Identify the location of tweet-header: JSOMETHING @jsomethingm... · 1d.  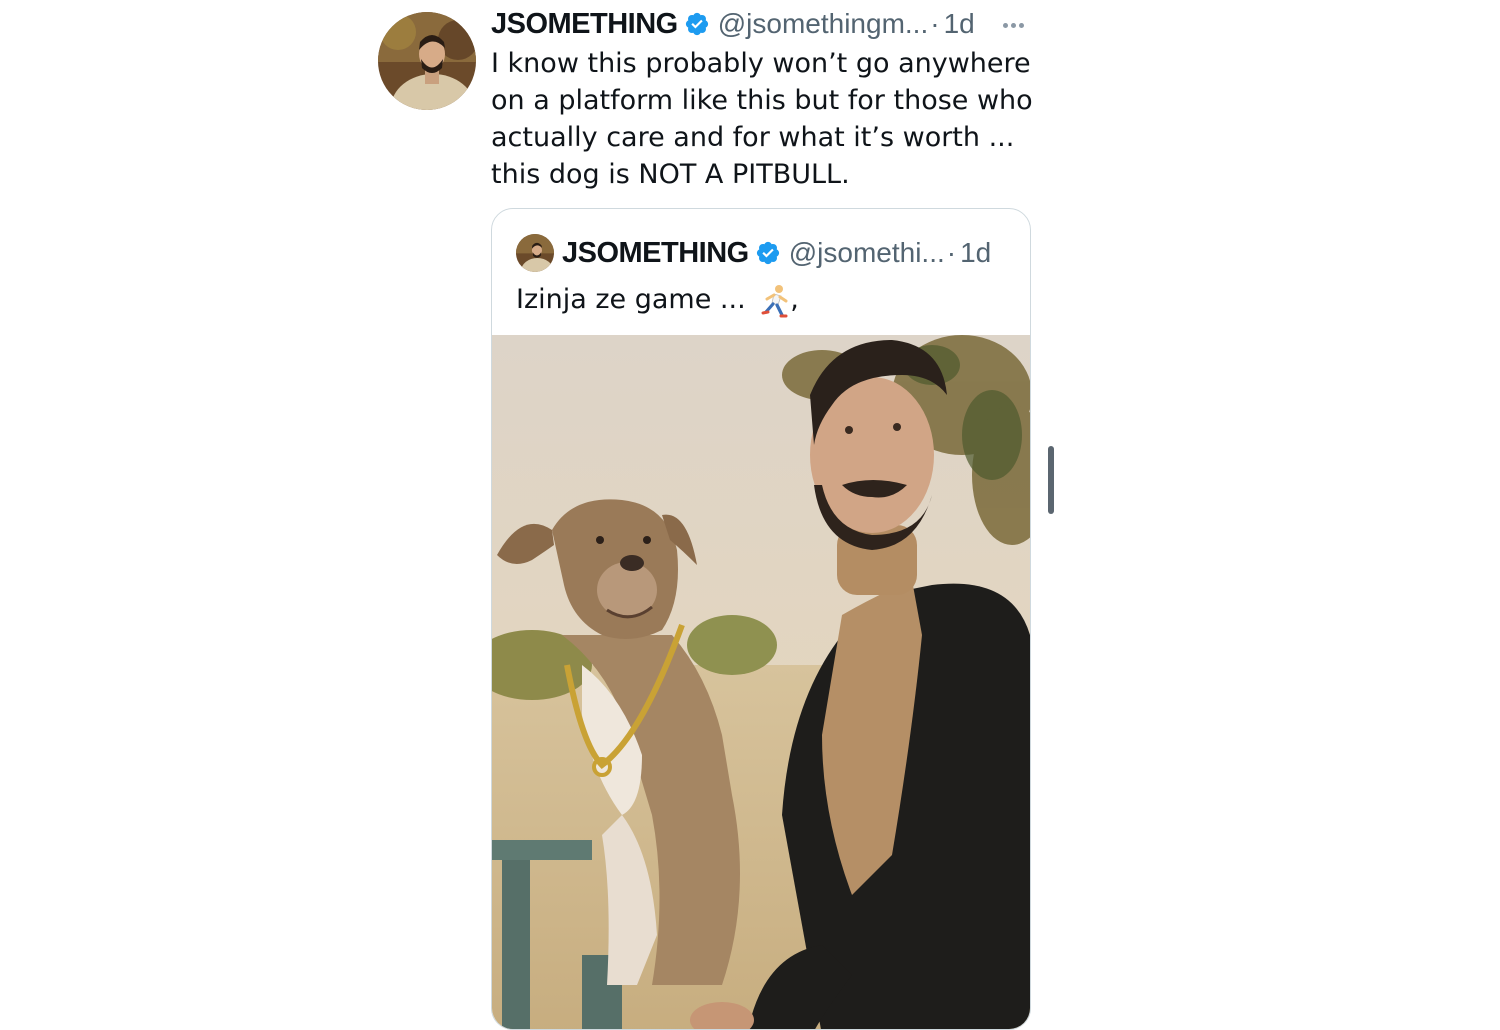
(733, 24).